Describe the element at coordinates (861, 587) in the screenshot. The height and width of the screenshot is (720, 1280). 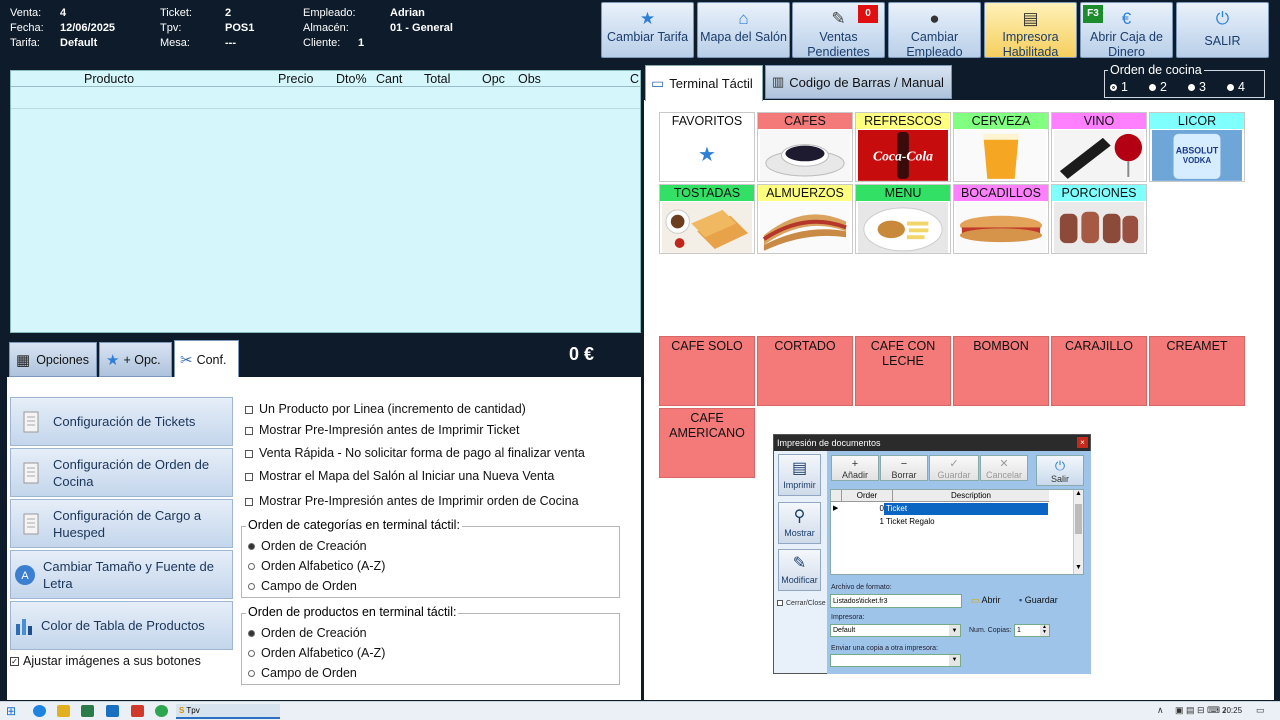
I see `archivo-formato-label: Archivo de formato:` at that location.